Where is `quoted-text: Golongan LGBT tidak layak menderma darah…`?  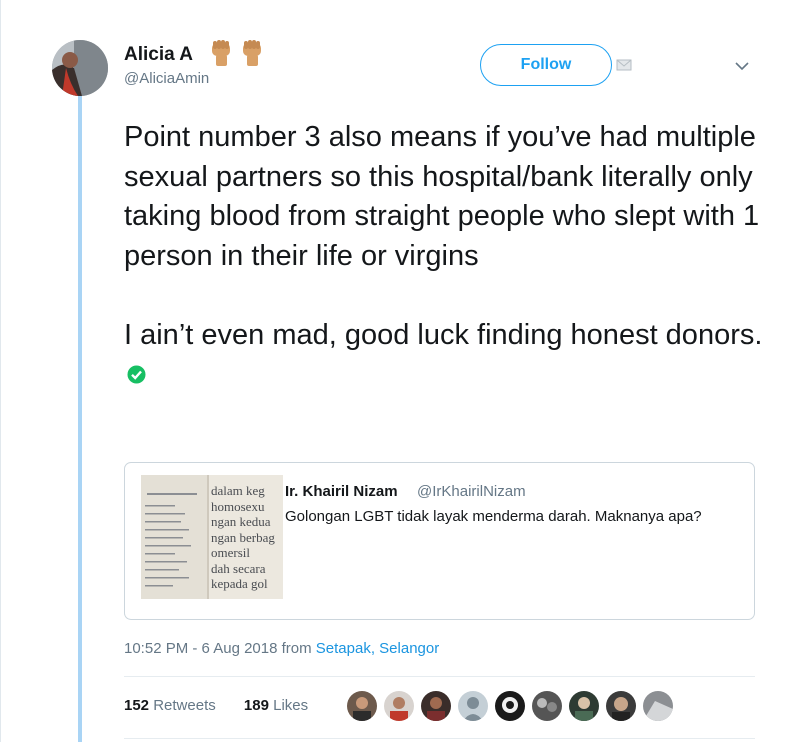 quoted-text: Golongan LGBT tidak layak menderma darah… is located at coordinates (493, 516).